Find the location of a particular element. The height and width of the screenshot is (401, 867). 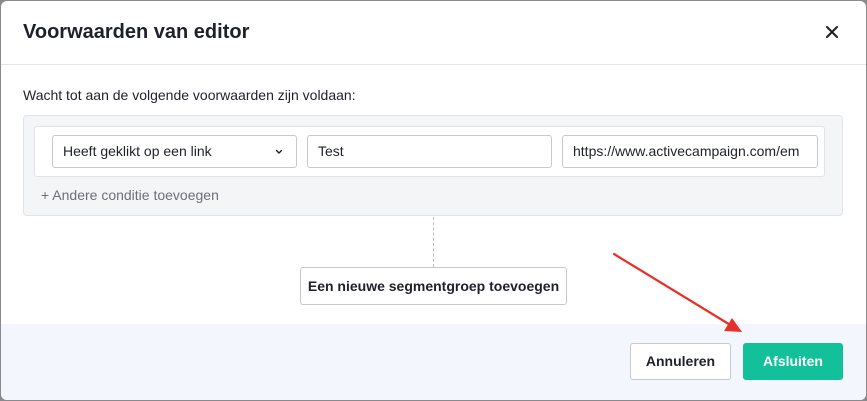

add-condition-link: + Andere conditie toevoegen is located at coordinates (130, 195).